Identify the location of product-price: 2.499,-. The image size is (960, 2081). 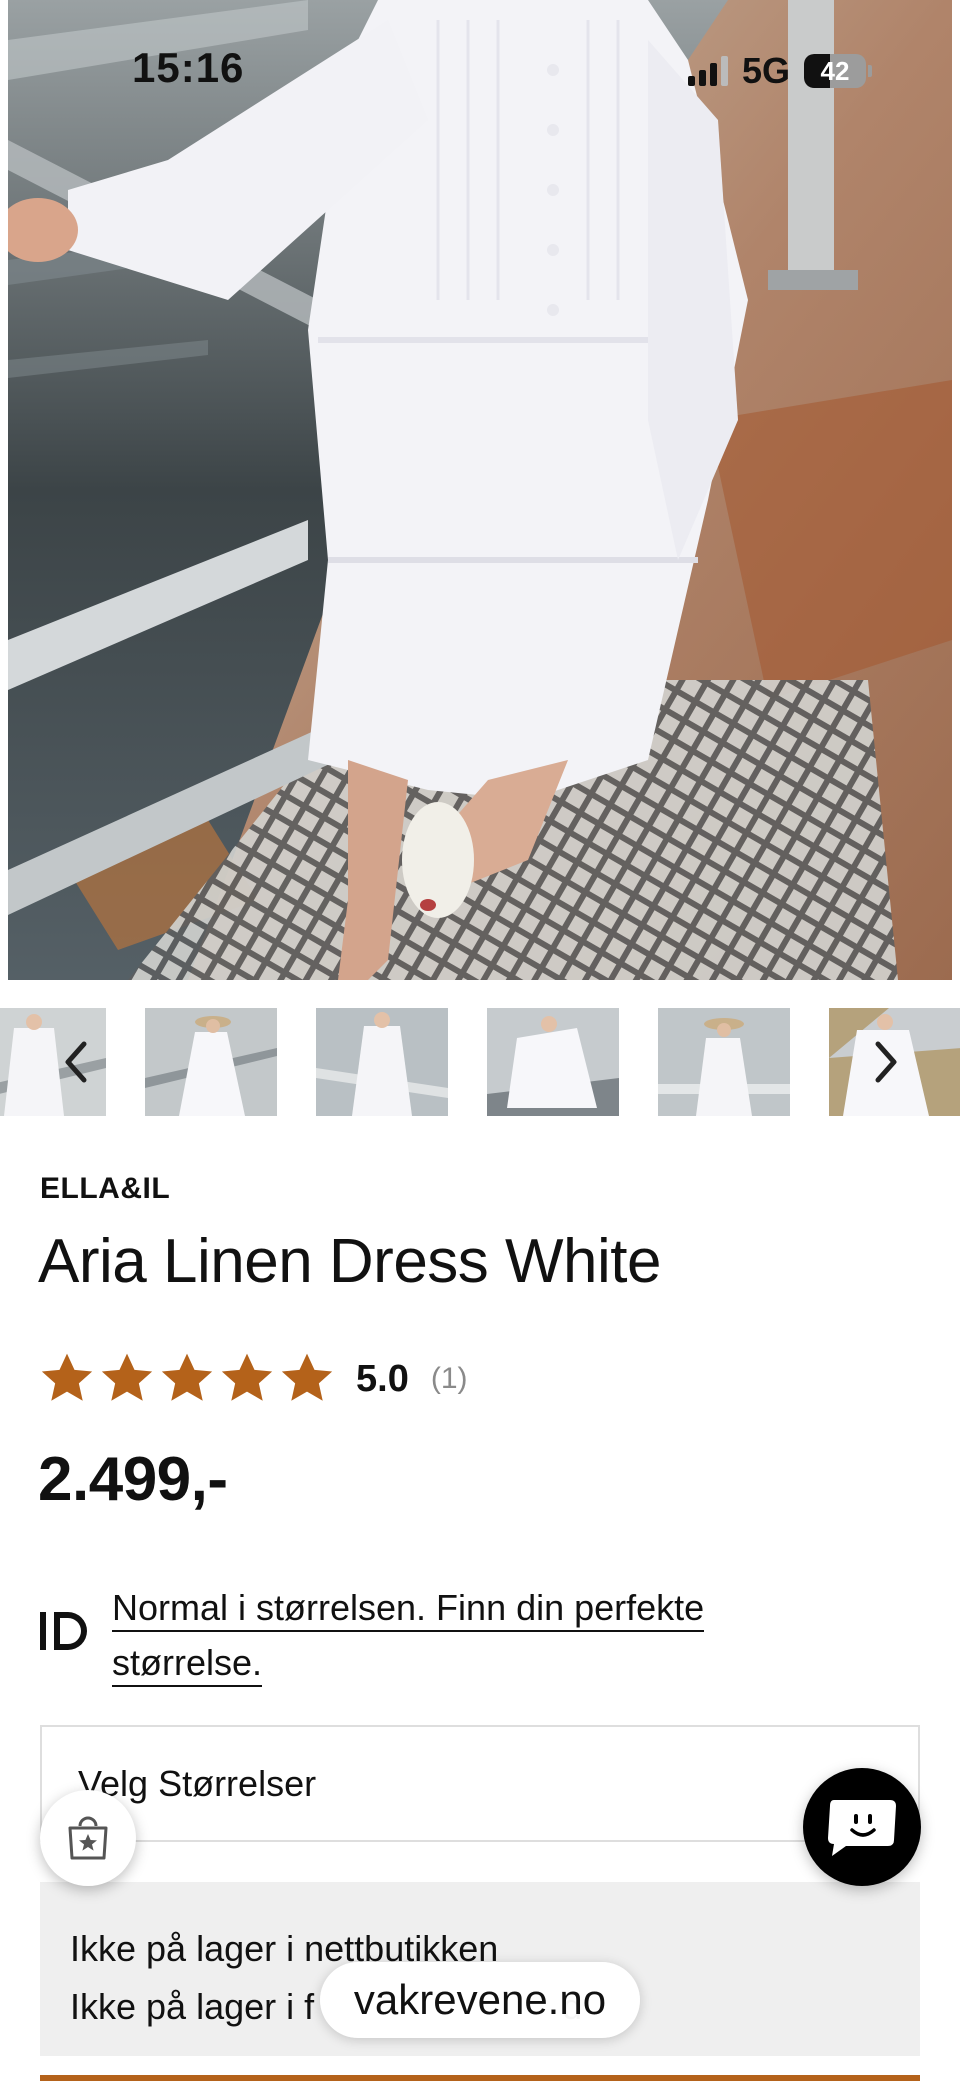
(133, 1479).